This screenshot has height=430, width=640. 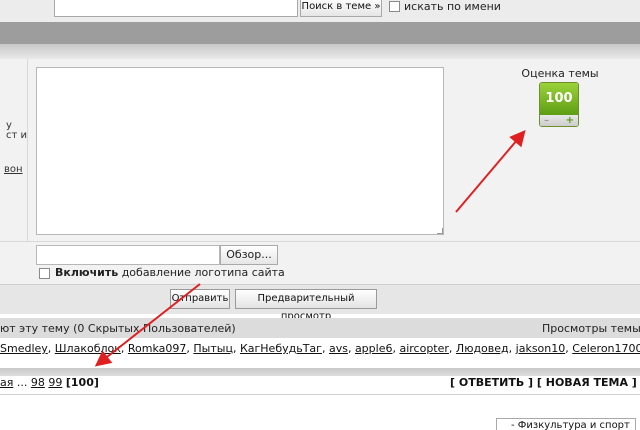 What do you see at coordinates (559, 120) in the screenshot?
I see `rating-controls: – +` at bounding box center [559, 120].